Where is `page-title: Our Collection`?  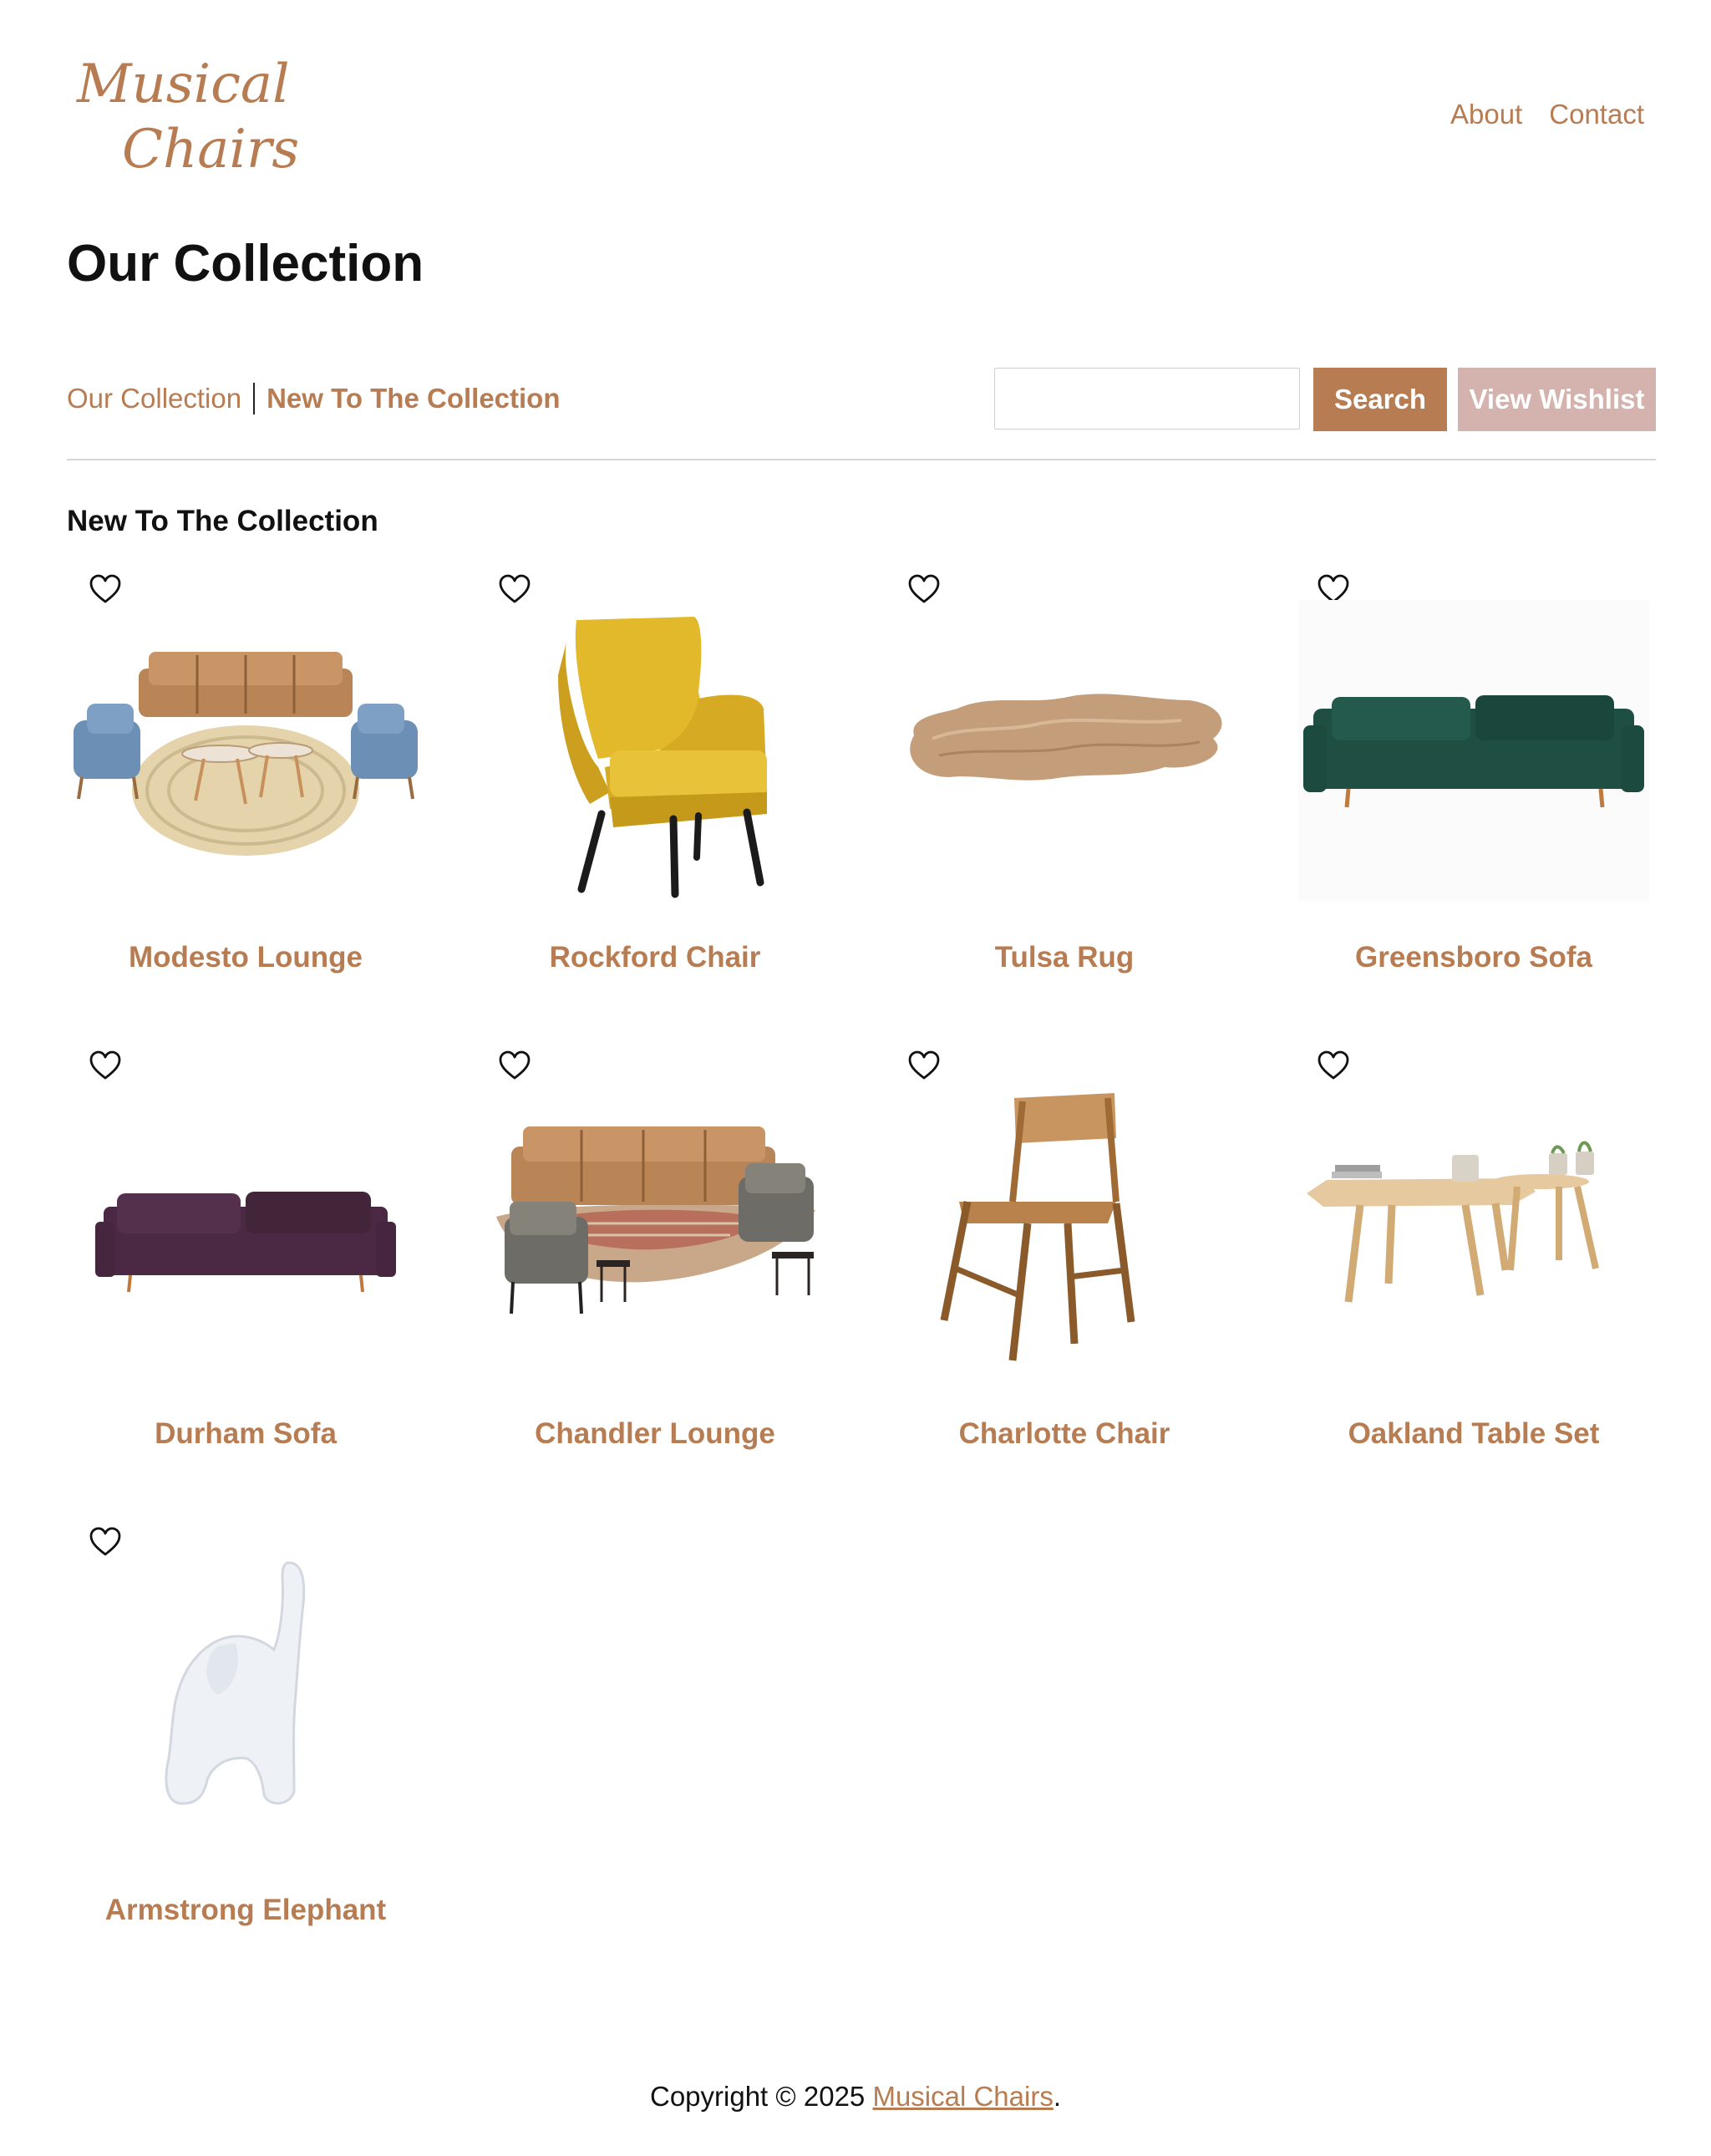
page-title: Our Collection is located at coordinates (245, 263).